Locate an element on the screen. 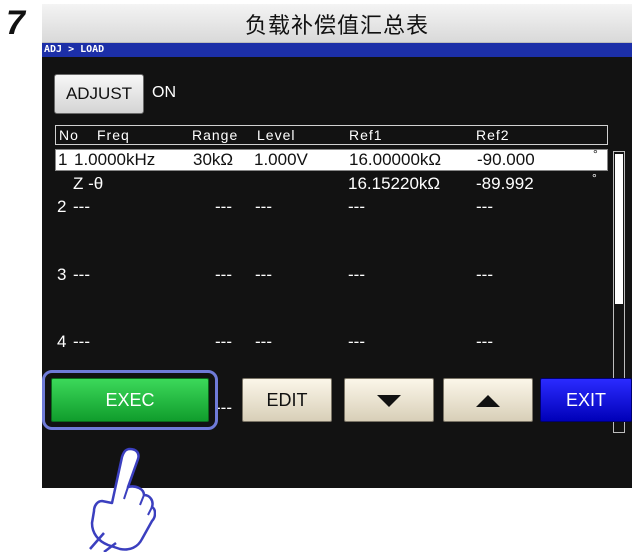 The image size is (632, 554). step-number: 7 is located at coordinates (16, 21).